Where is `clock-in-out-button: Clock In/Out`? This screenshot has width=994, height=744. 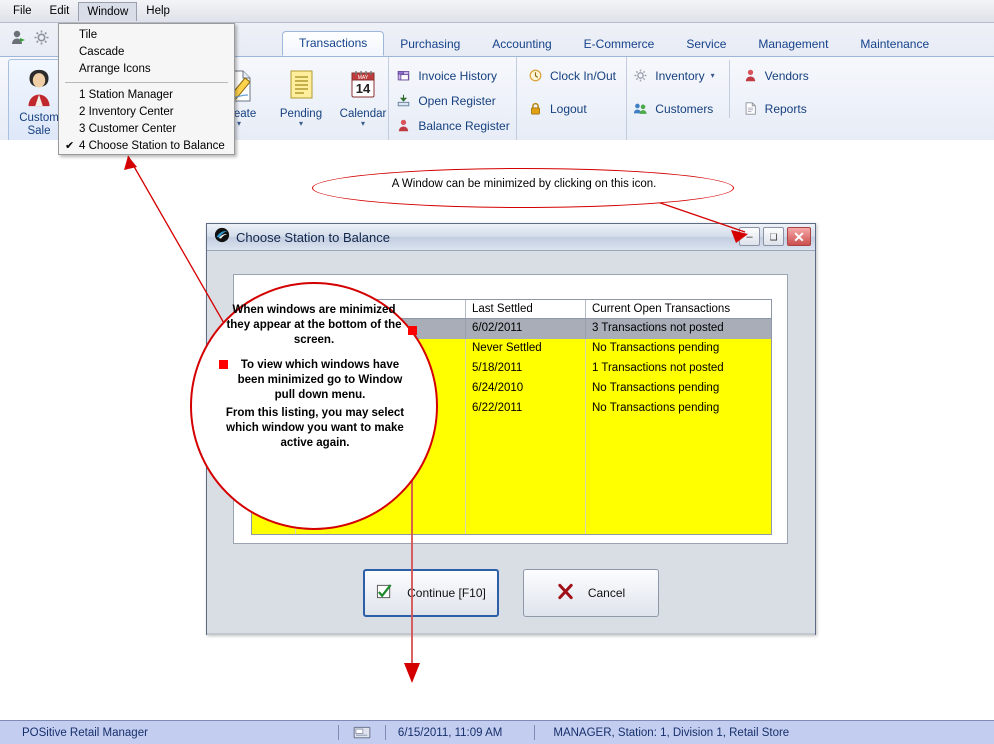 clock-in-out-button: Clock In/Out is located at coordinates (571, 75).